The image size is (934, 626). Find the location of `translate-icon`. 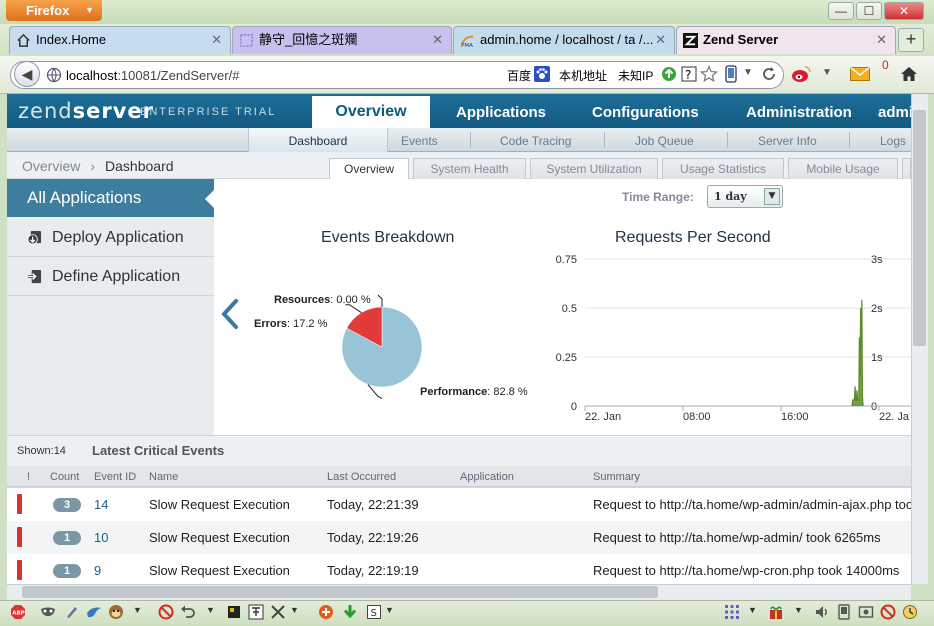

translate-icon is located at coordinates (256, 612).